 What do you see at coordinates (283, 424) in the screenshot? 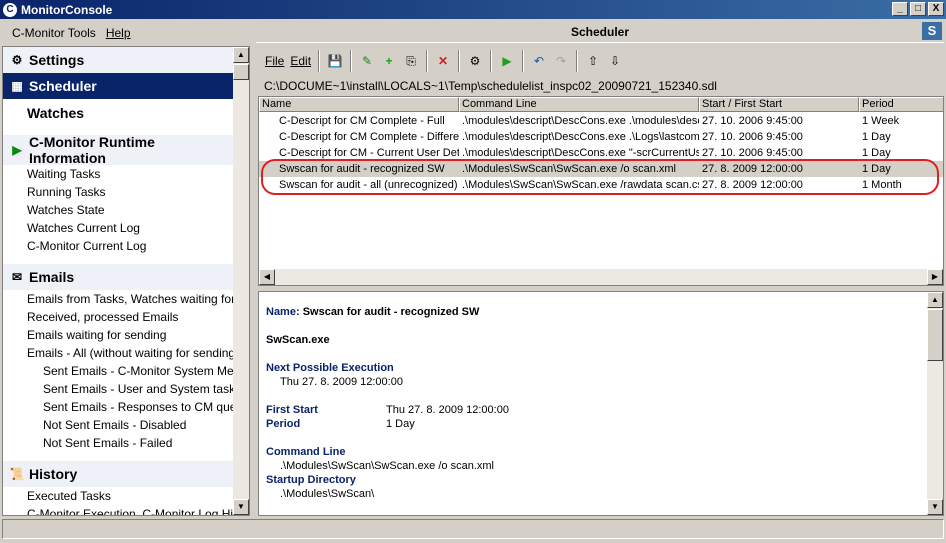
I see `detail-period-label: Period` at bounding box center [283, 424].